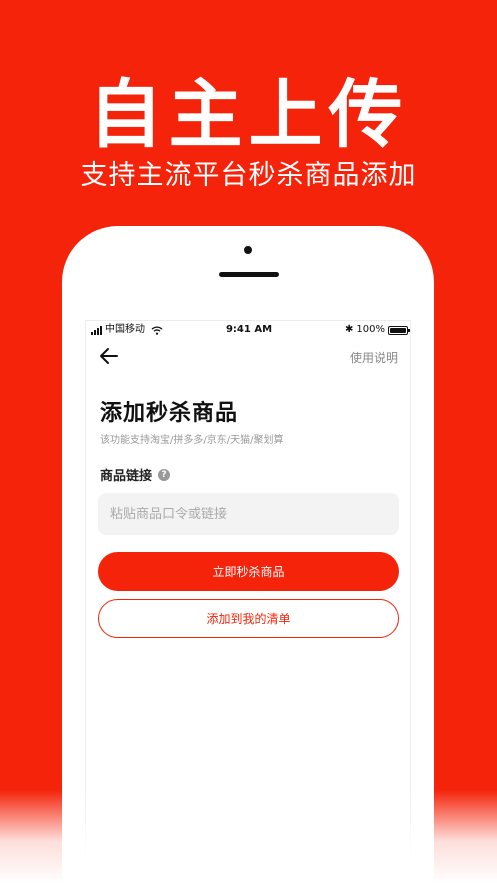 Image resolution: width=497 pixels, height=883 pixels. I want to click on link-label-row: 商品链接 ?, so click(135, 474).